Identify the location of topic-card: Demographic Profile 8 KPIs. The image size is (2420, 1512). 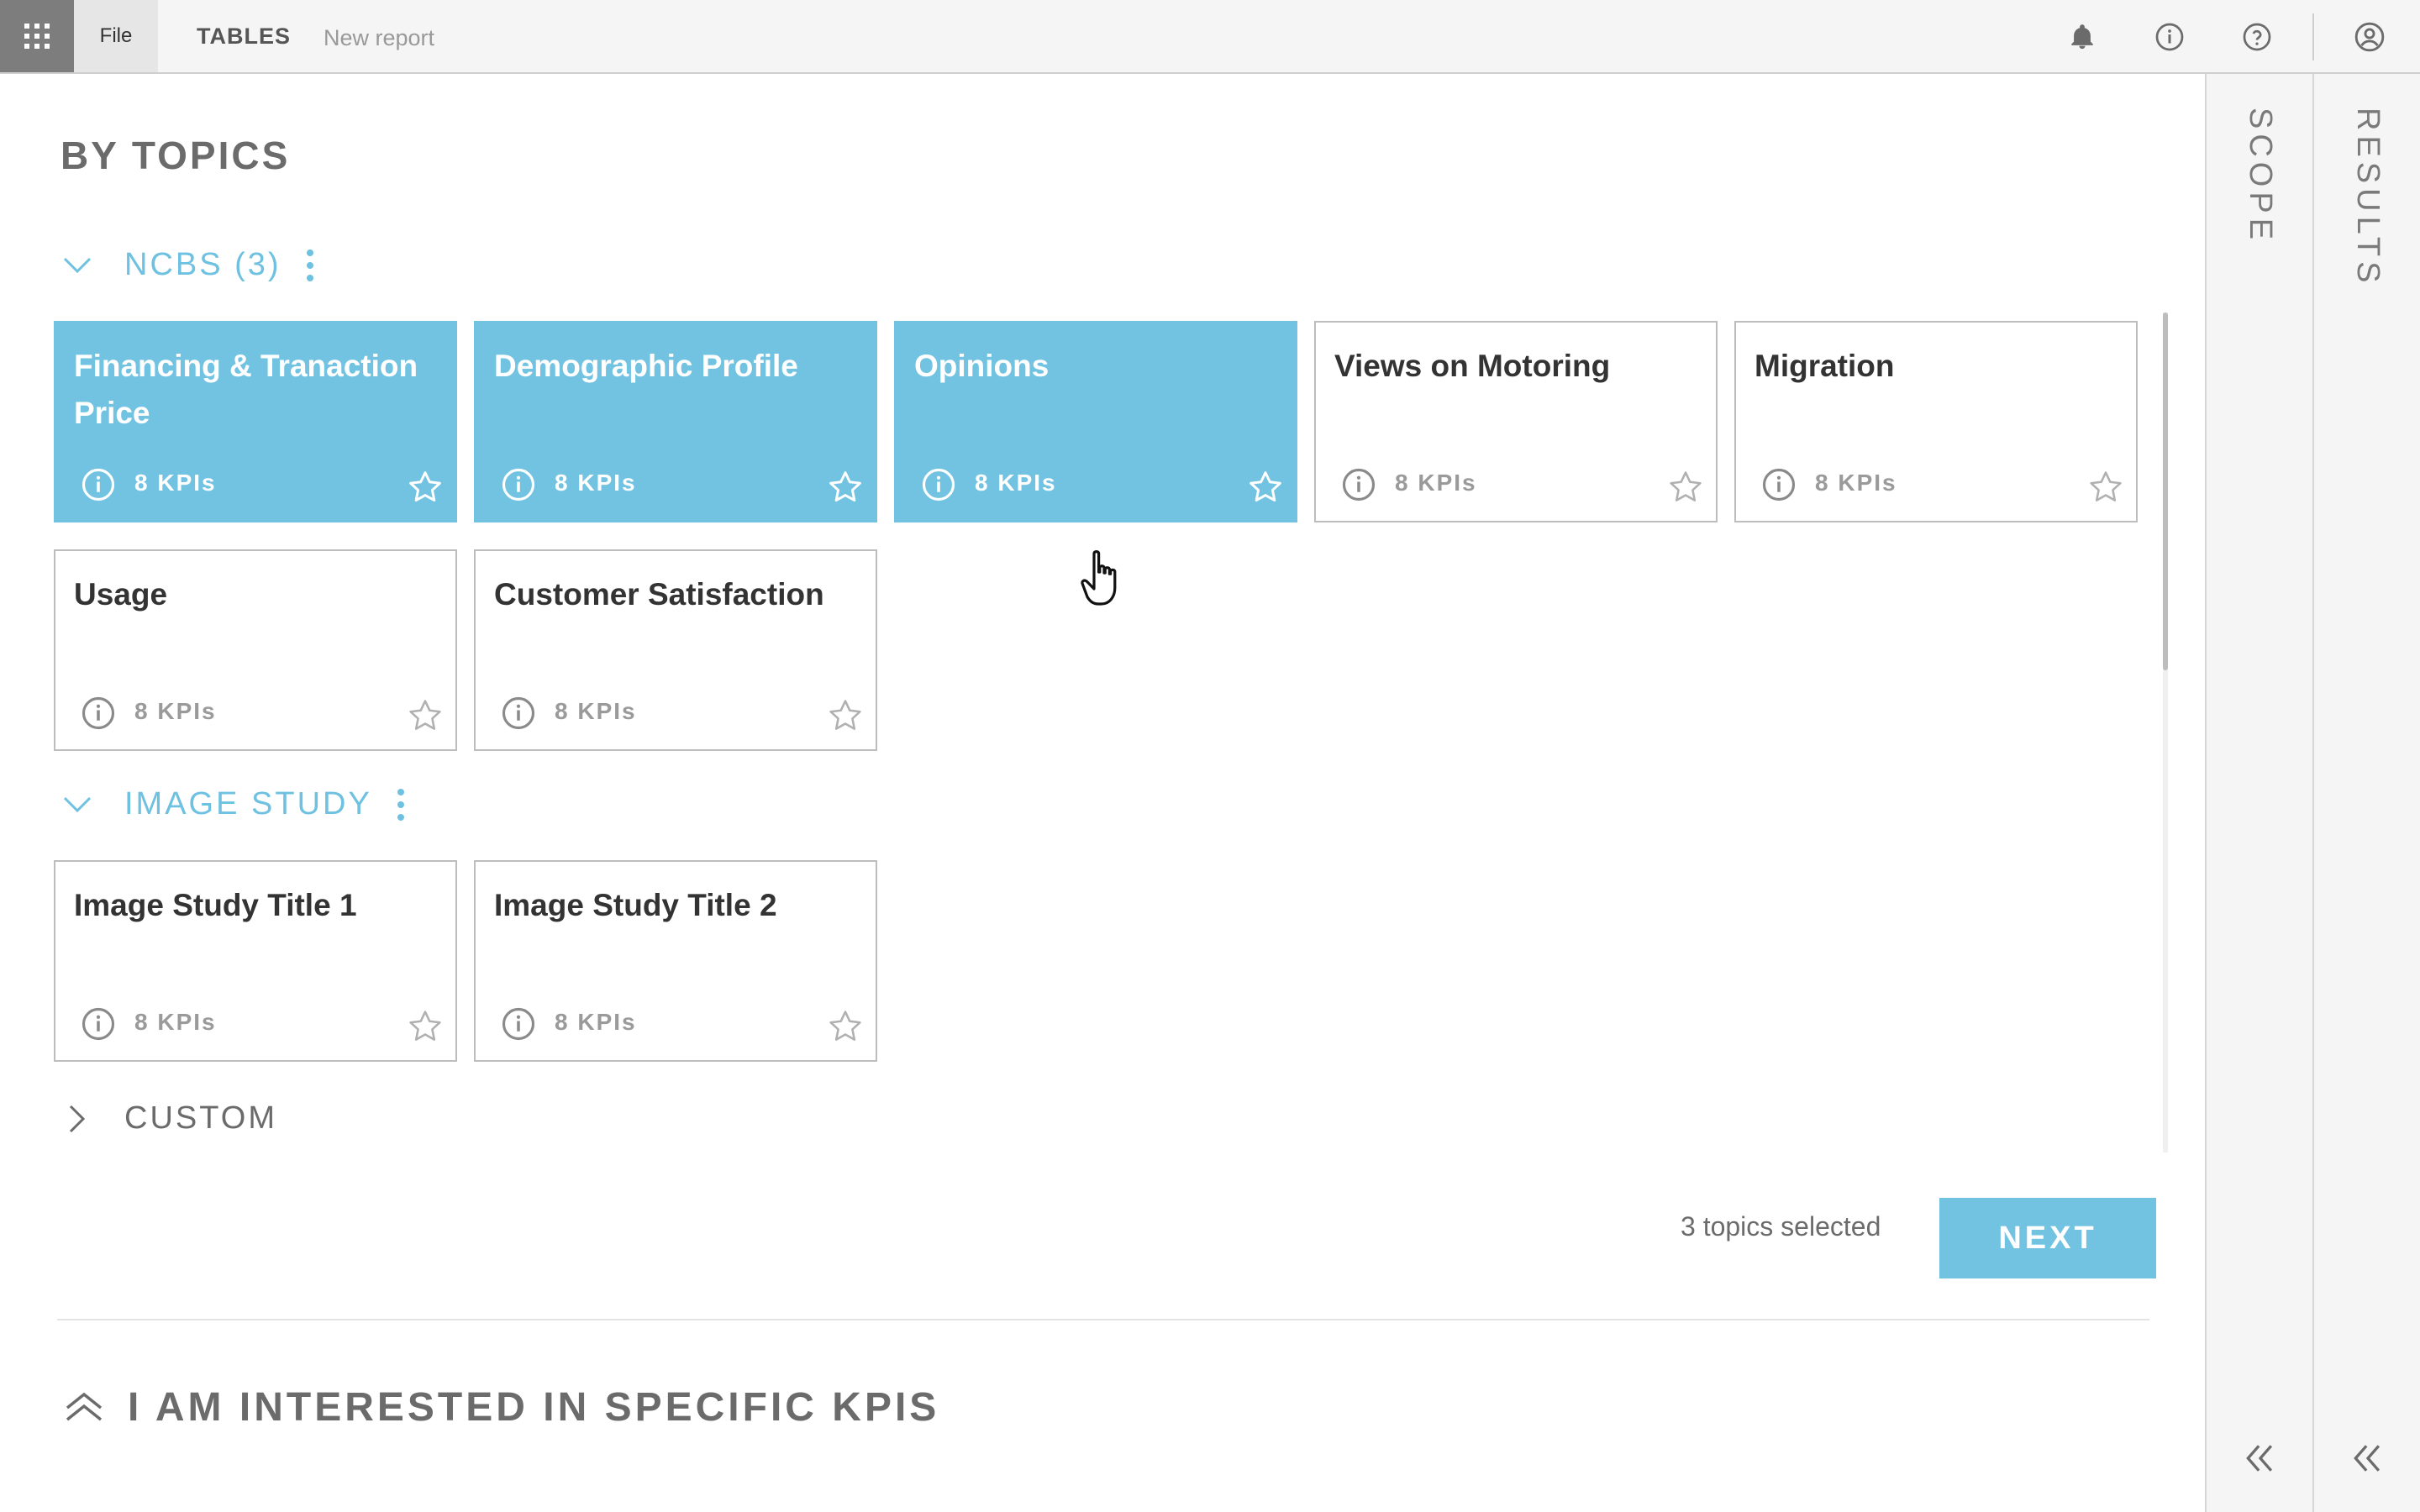
(675, 421).